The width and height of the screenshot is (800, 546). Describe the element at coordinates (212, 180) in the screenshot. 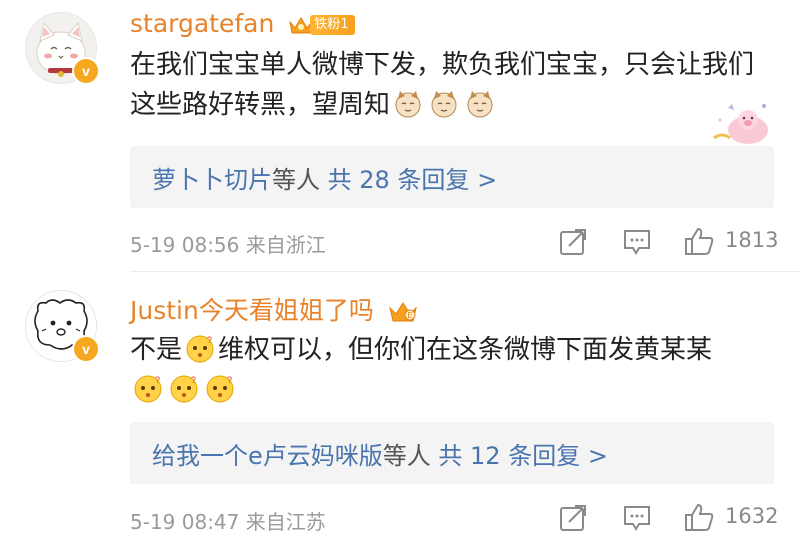

I see `reply-user-link: 萝卜卜切片` at that location.